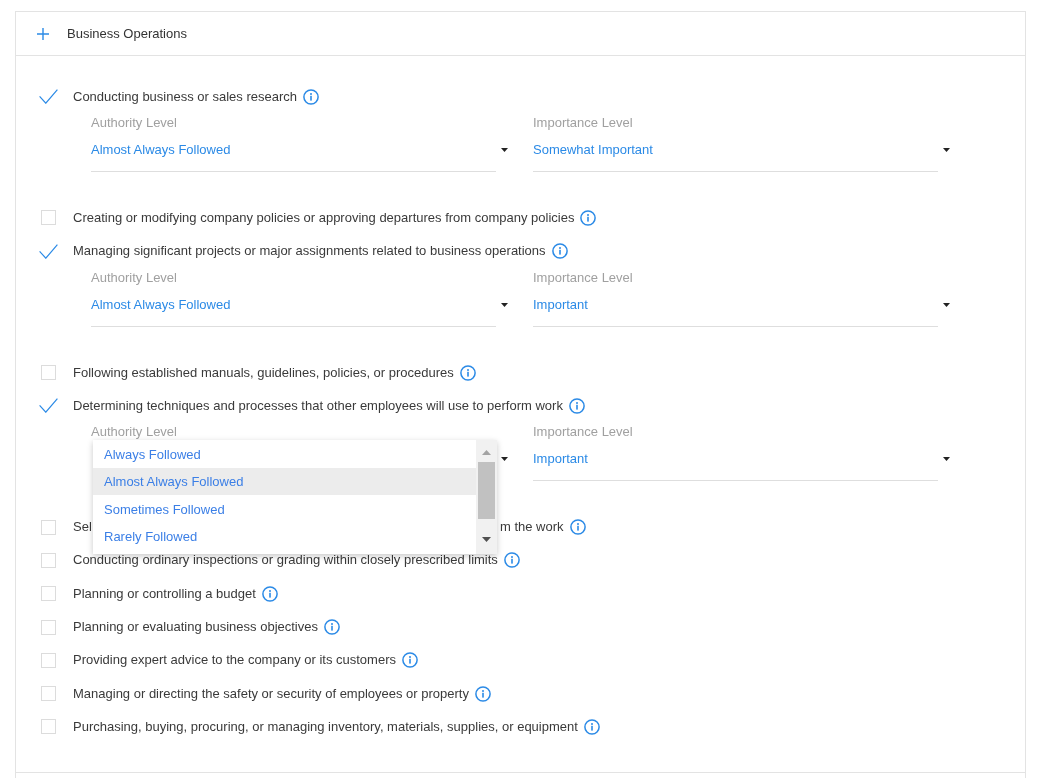 This screenshot has width=1037, height=778. I want to click on select-field: Somewhat Important, so click(735, 152).